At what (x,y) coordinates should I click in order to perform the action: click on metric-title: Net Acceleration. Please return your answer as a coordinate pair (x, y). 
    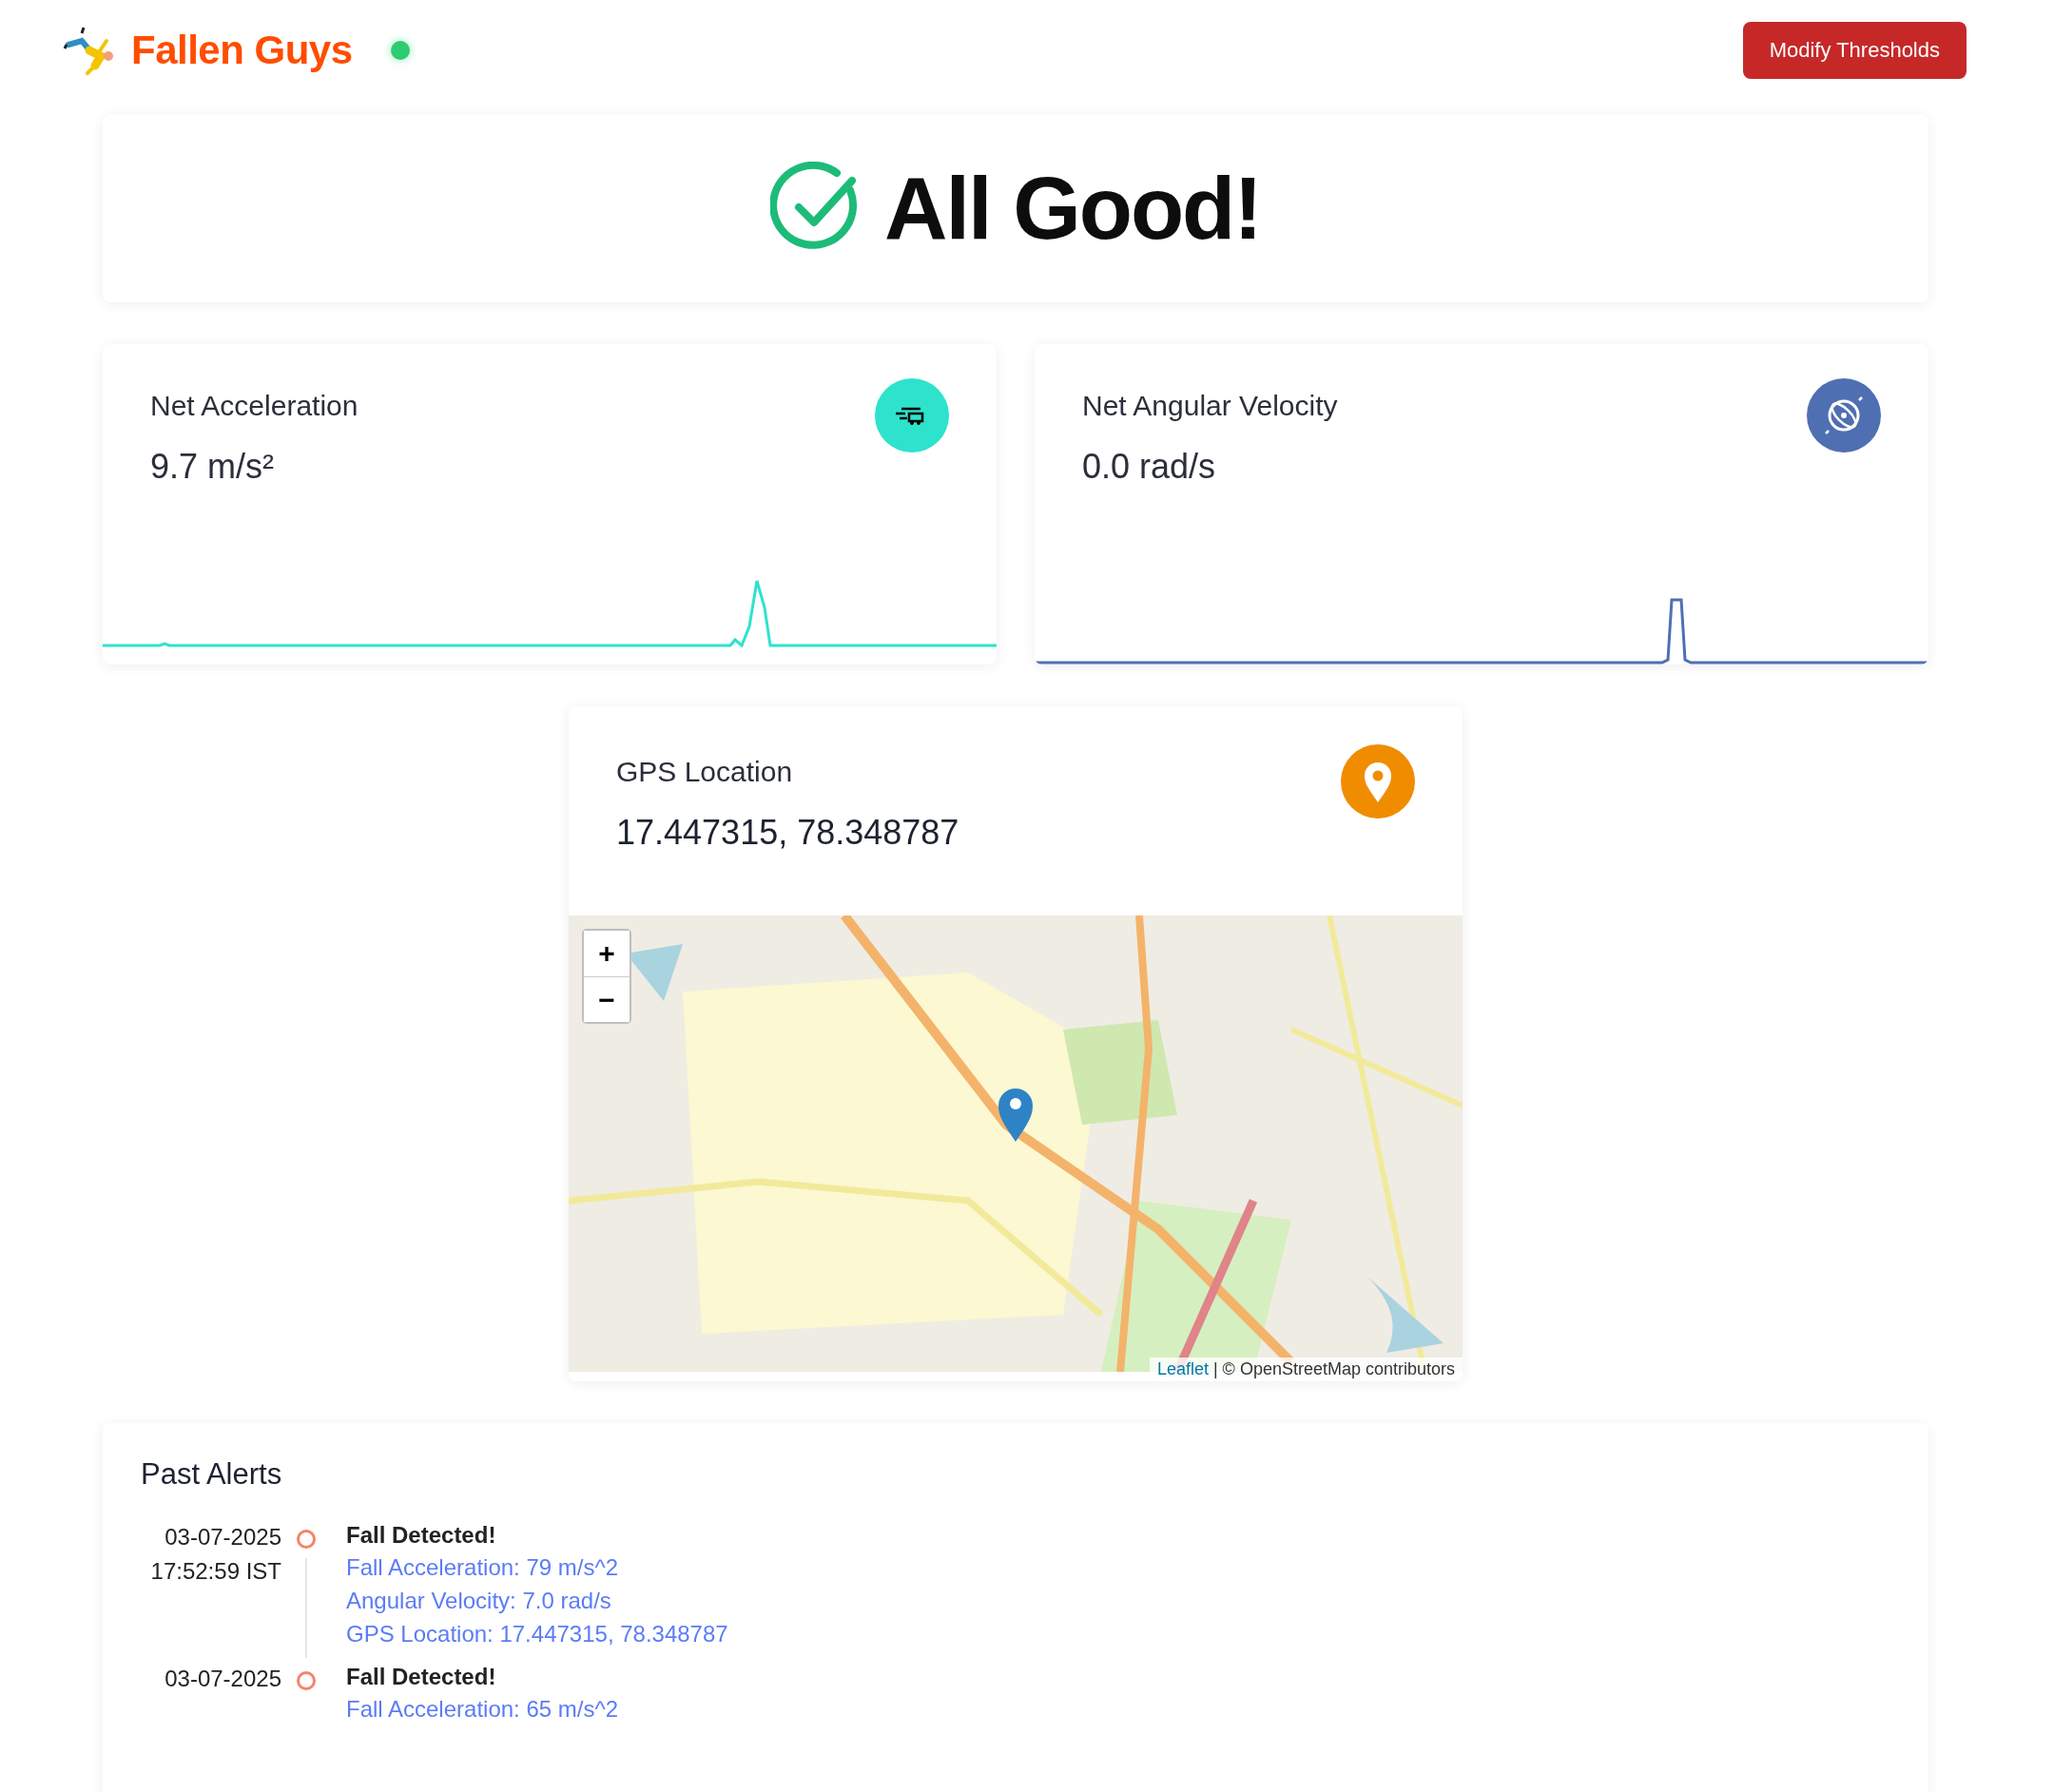
    Looking at the image, I should click on (254, 405).